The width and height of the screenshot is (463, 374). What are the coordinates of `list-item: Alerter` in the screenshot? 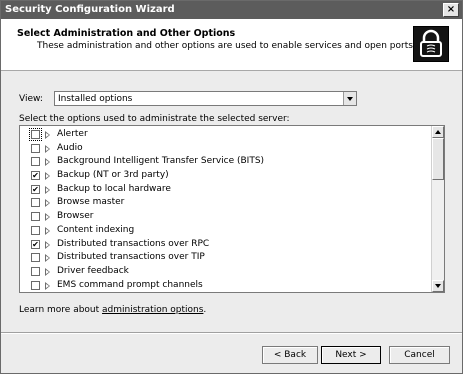 It's located at (225, 135).